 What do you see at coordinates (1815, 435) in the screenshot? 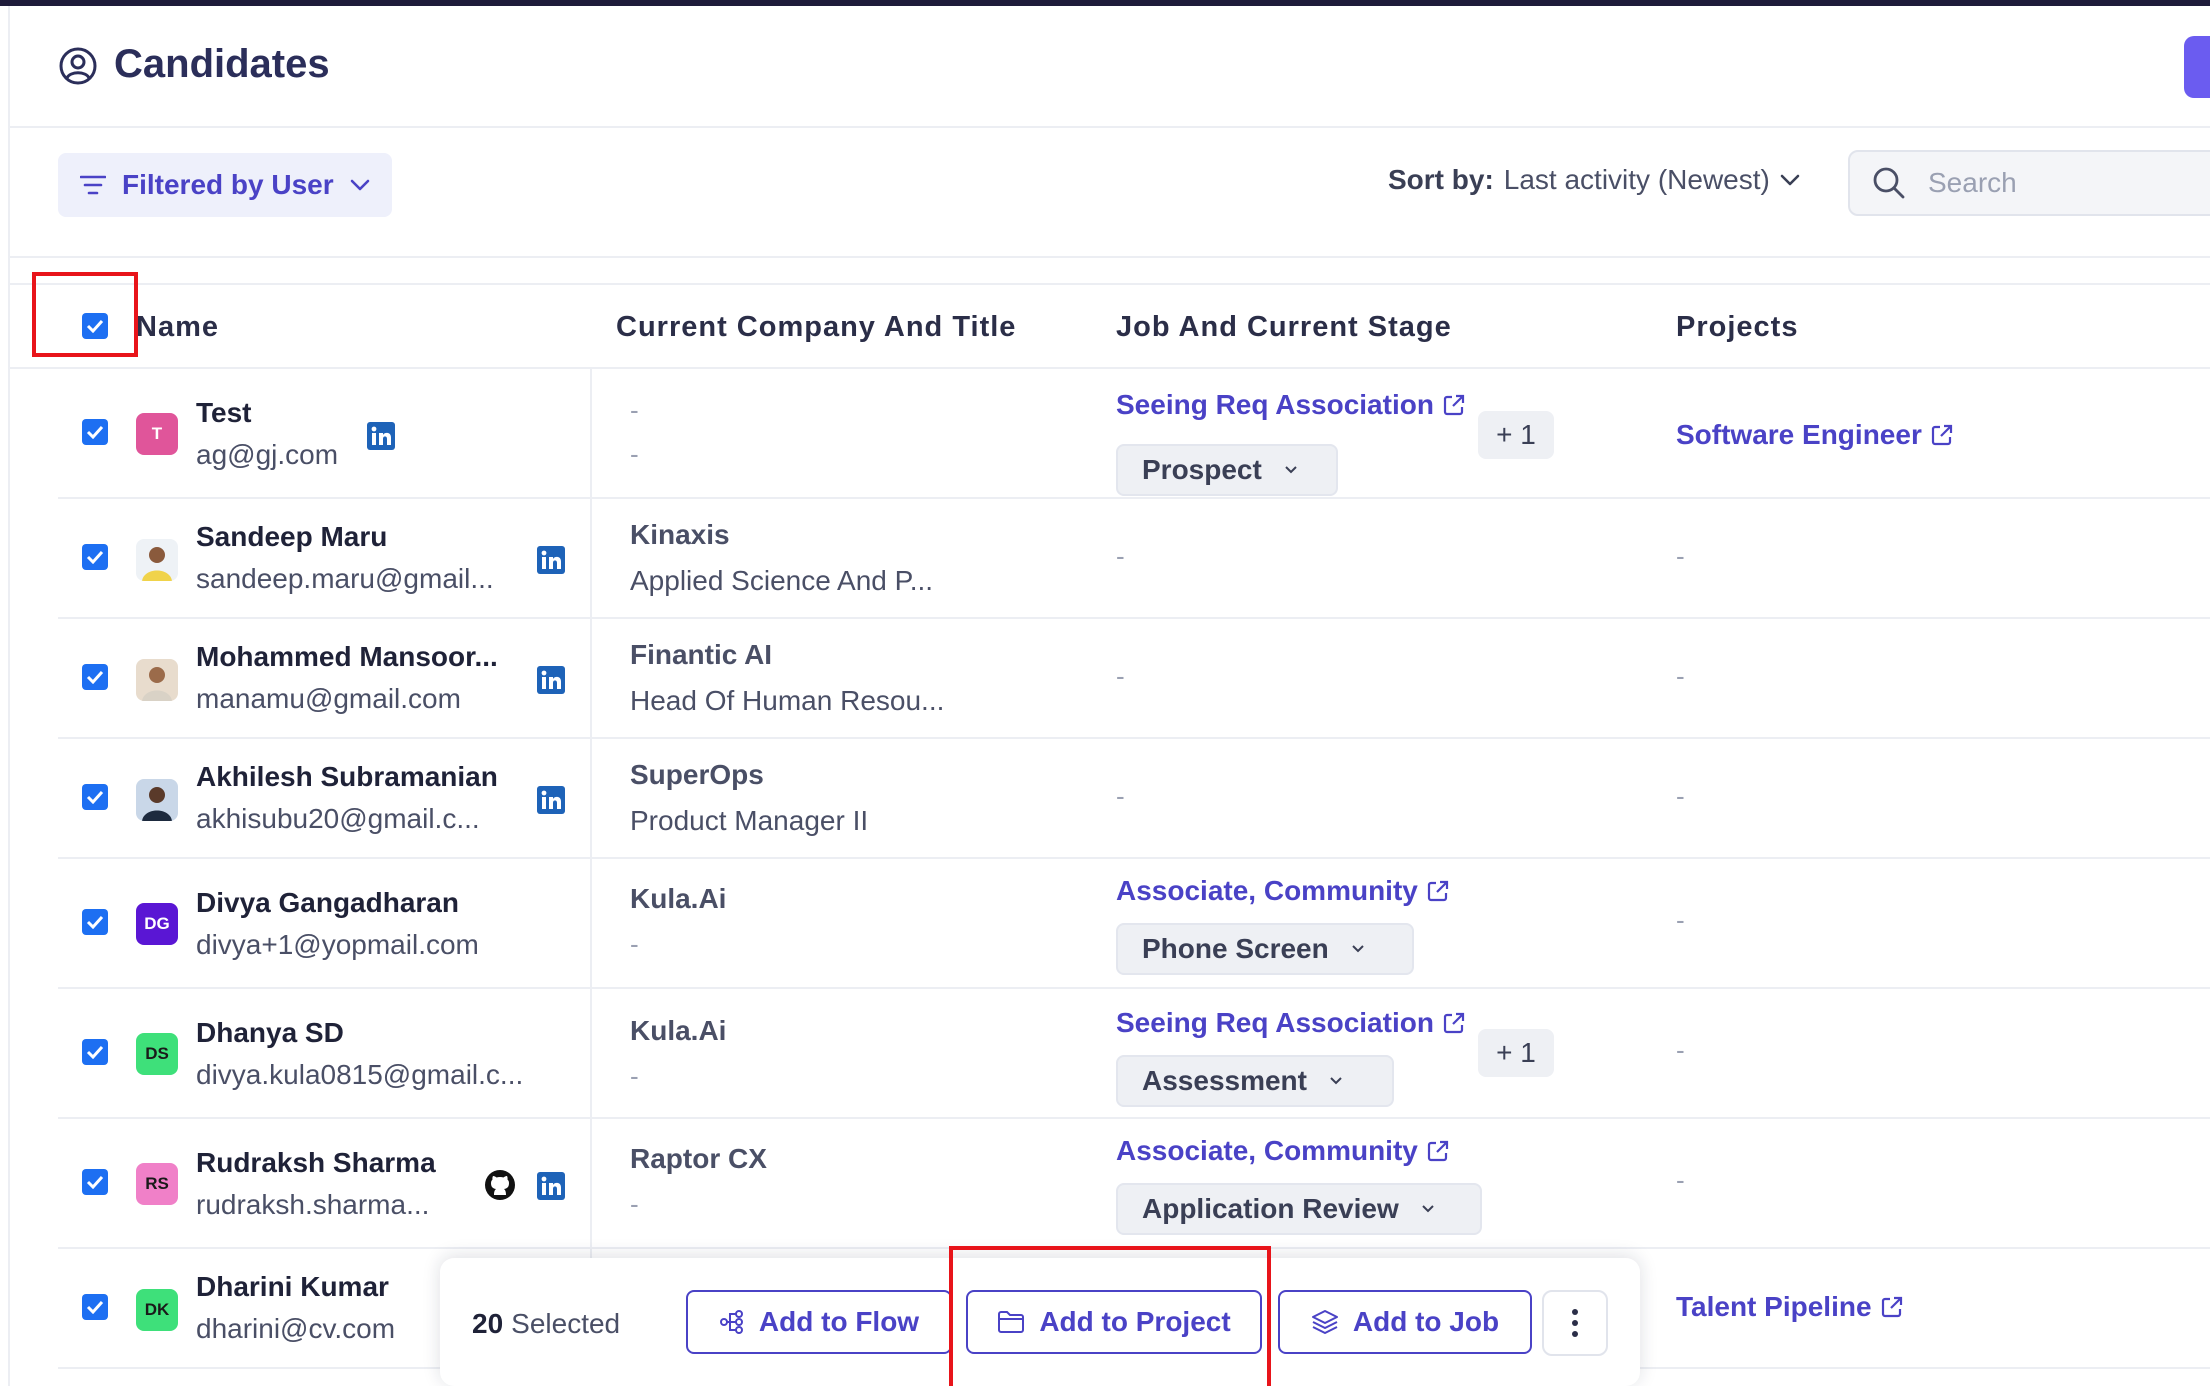
I see `project-link: Software Engineer` at bounding box center [1815, 435].